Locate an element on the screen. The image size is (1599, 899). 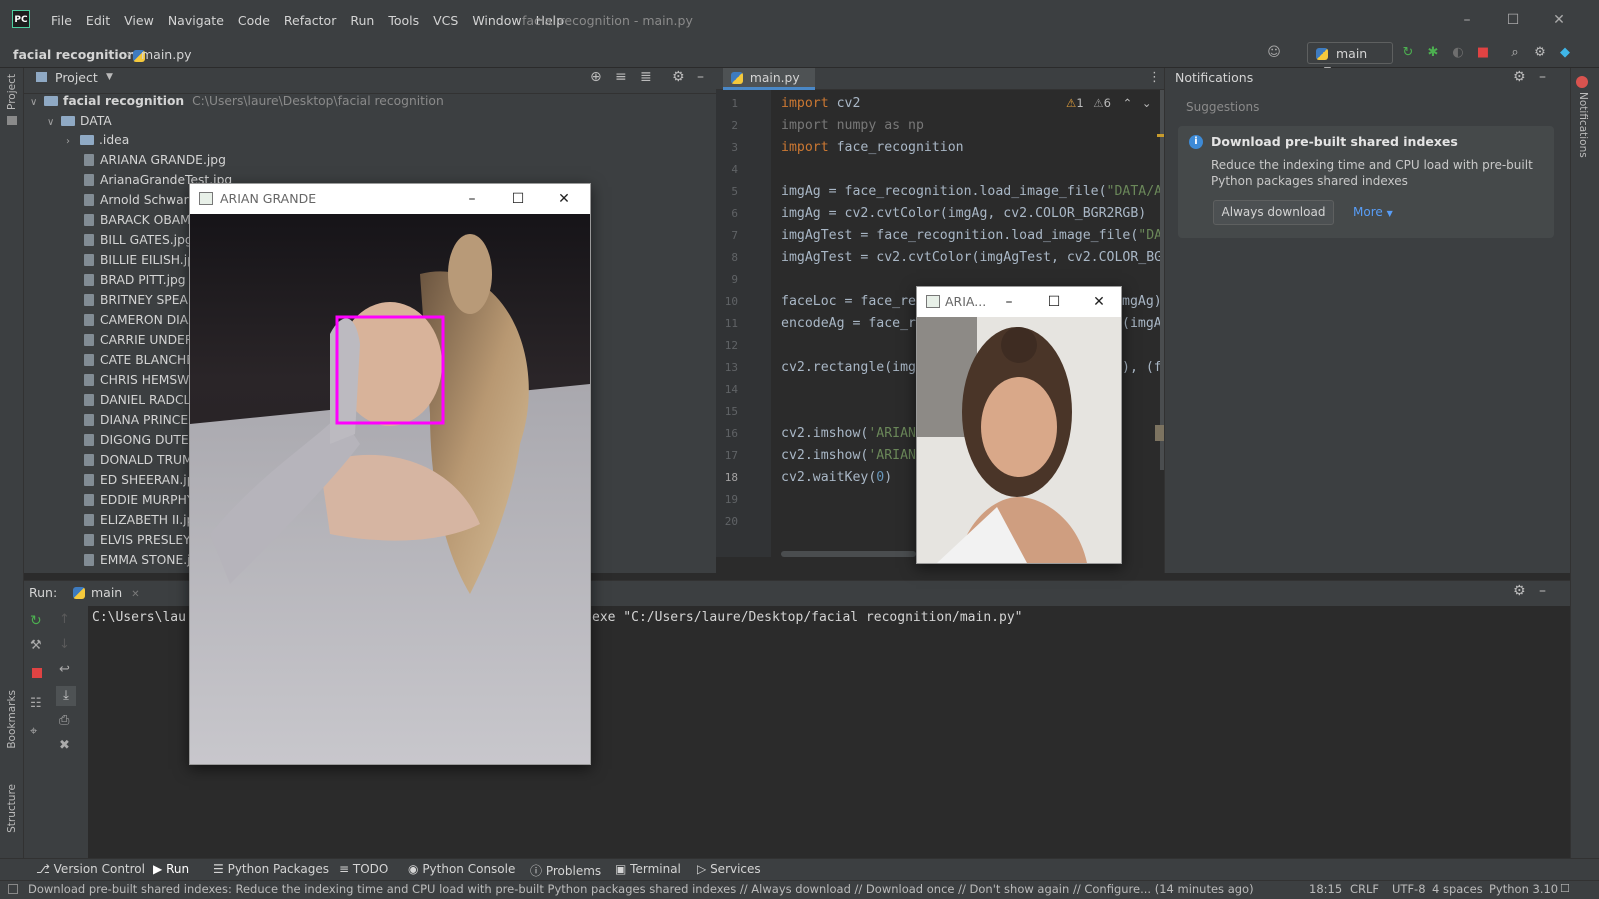
tree-folder-data: ∨ DATA is located at coordinates (79, 121).